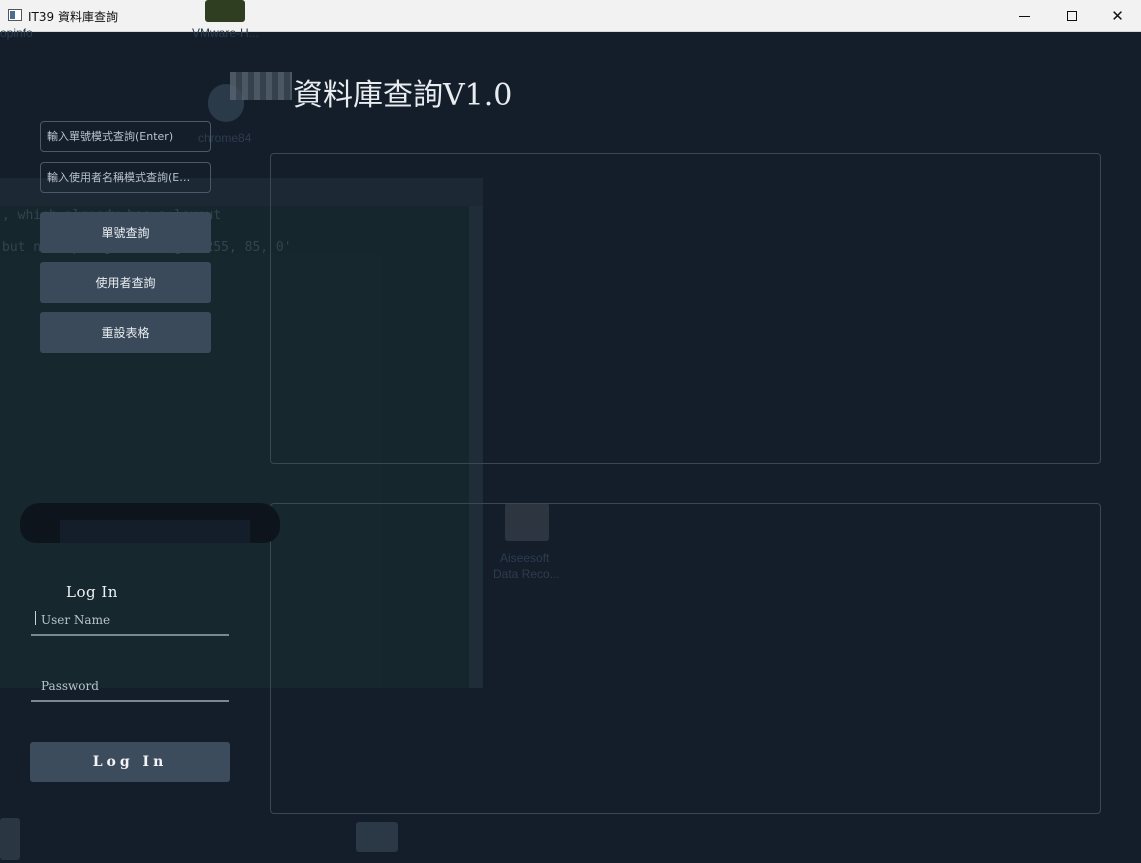  What do you see at coordinates (403, 95) in the screenshot?
I see `page-title: 資料庫查詢V1.0` at bounding box center [403, 95].